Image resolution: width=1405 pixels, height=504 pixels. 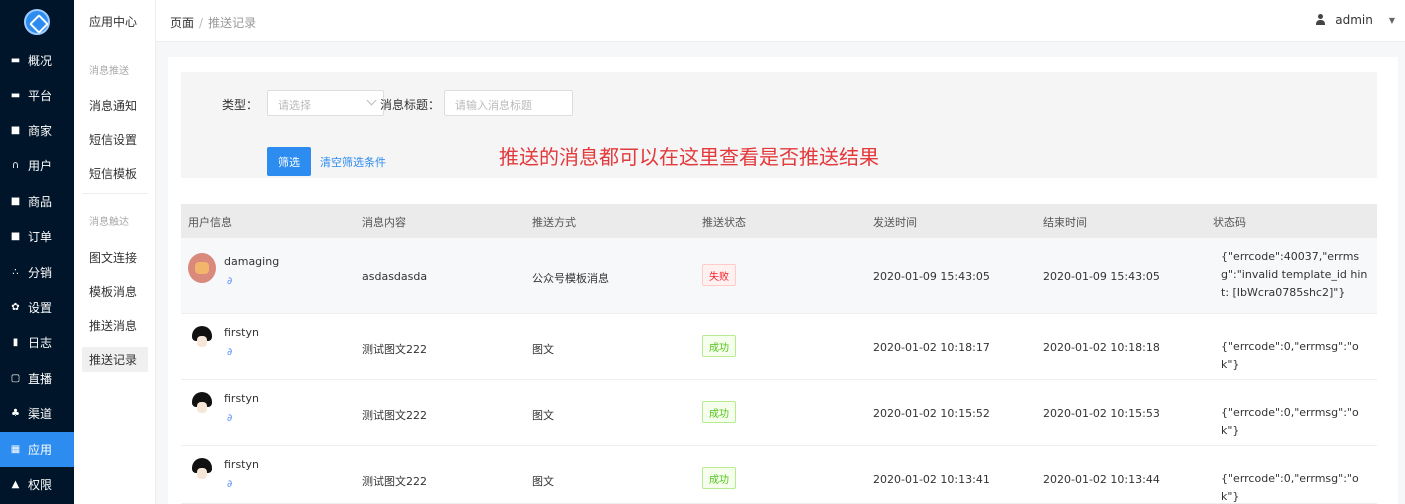 What do you see at coordinates (40, 237) in the screenshot?
I see `sidebar-item-label: 订单` at bounding box center [40, 237].